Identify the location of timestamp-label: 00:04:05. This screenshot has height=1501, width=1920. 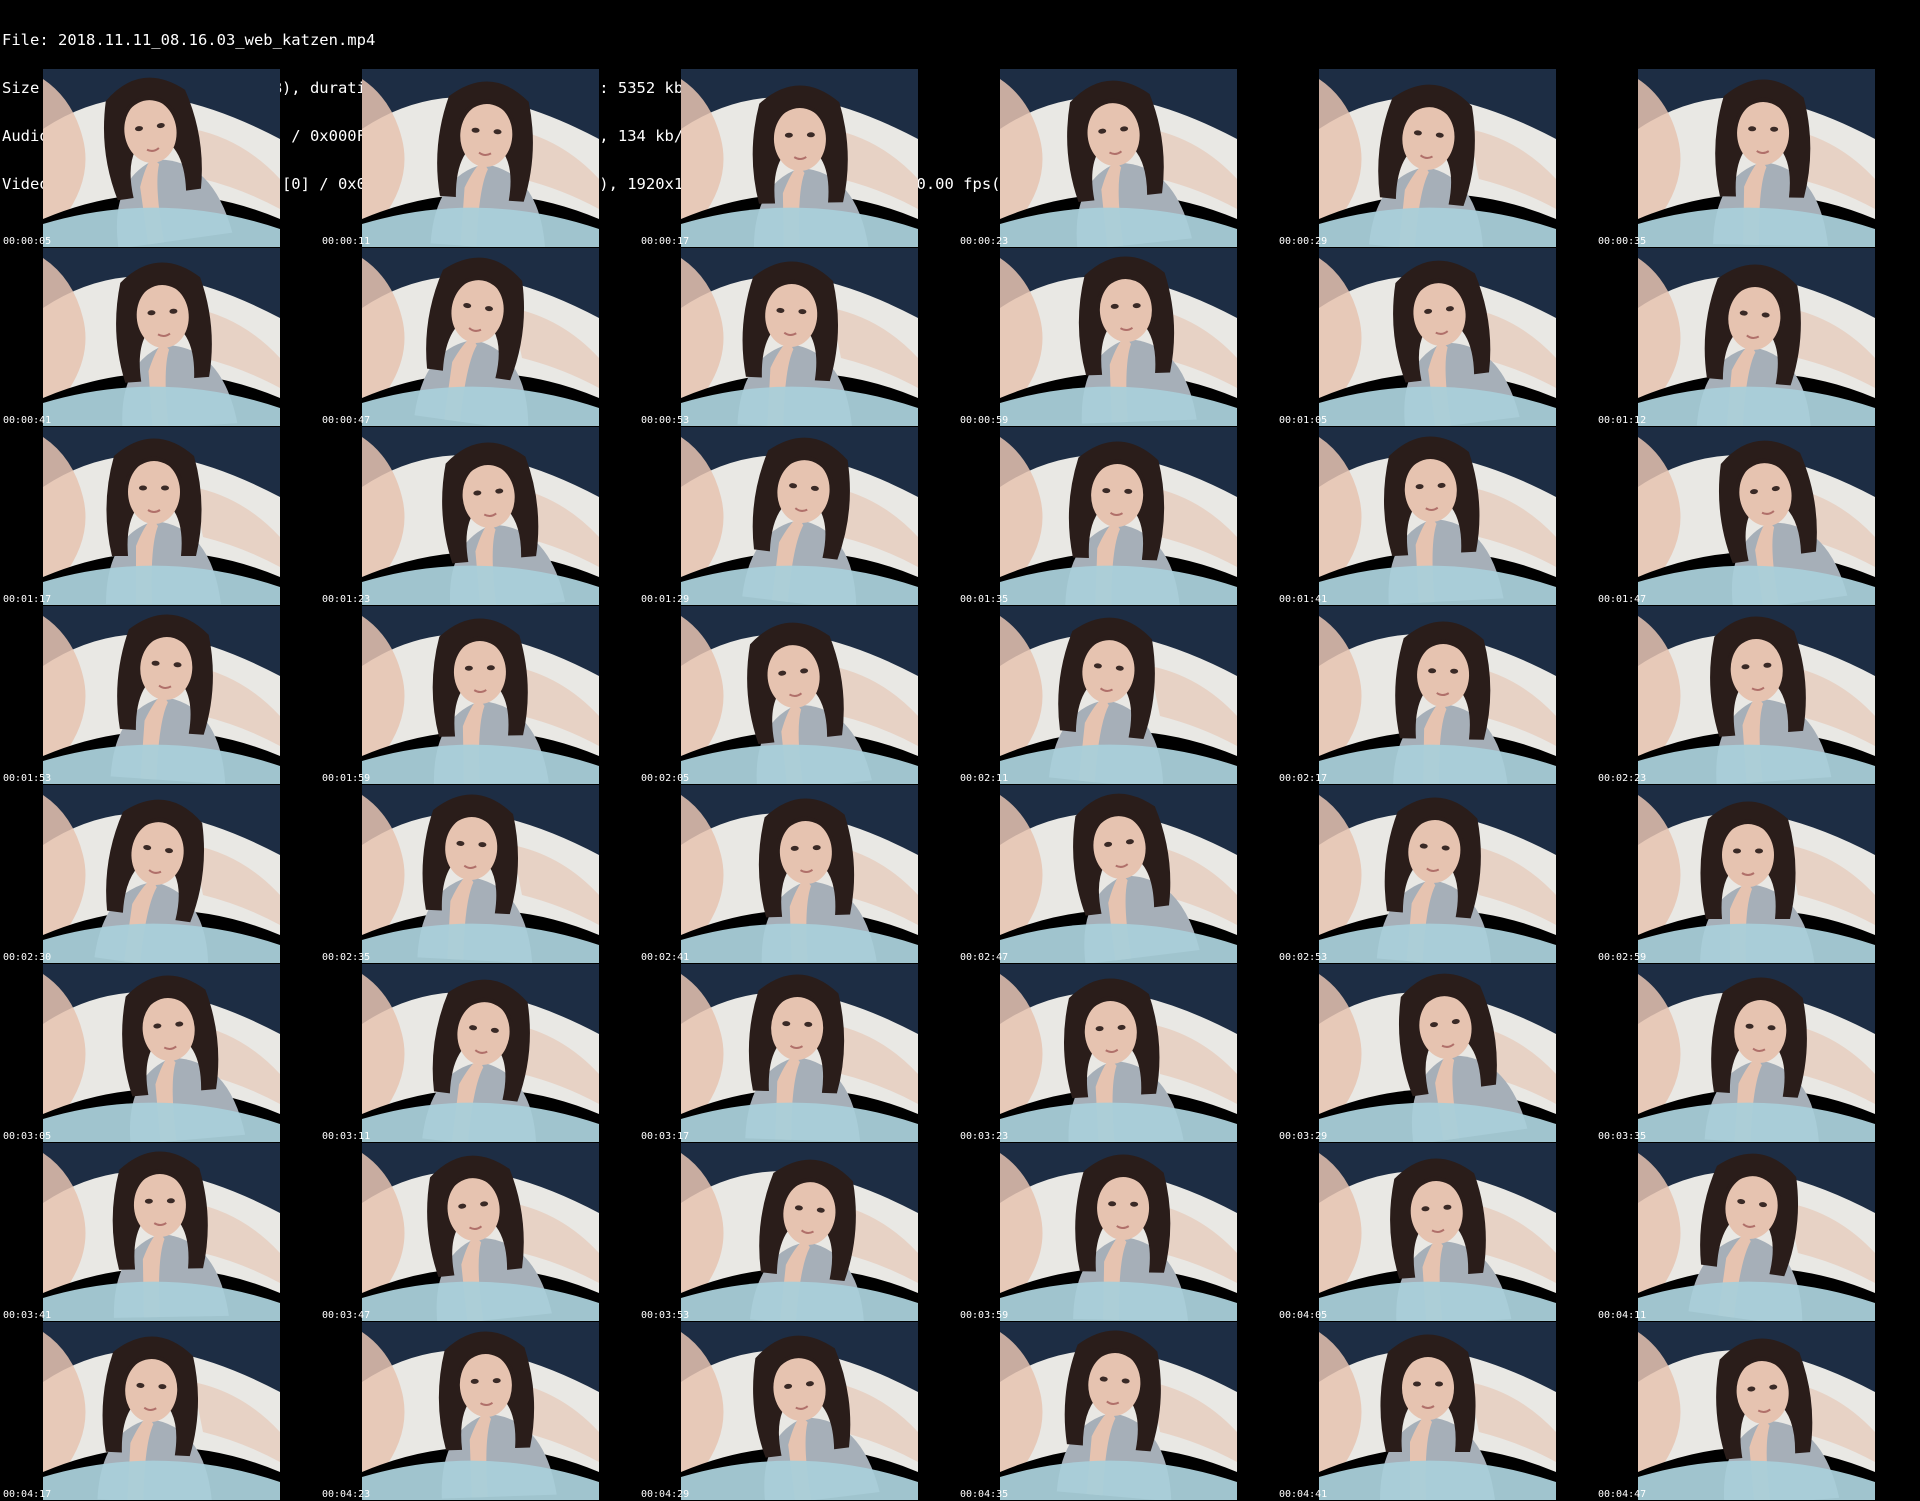
(1303, 1315).